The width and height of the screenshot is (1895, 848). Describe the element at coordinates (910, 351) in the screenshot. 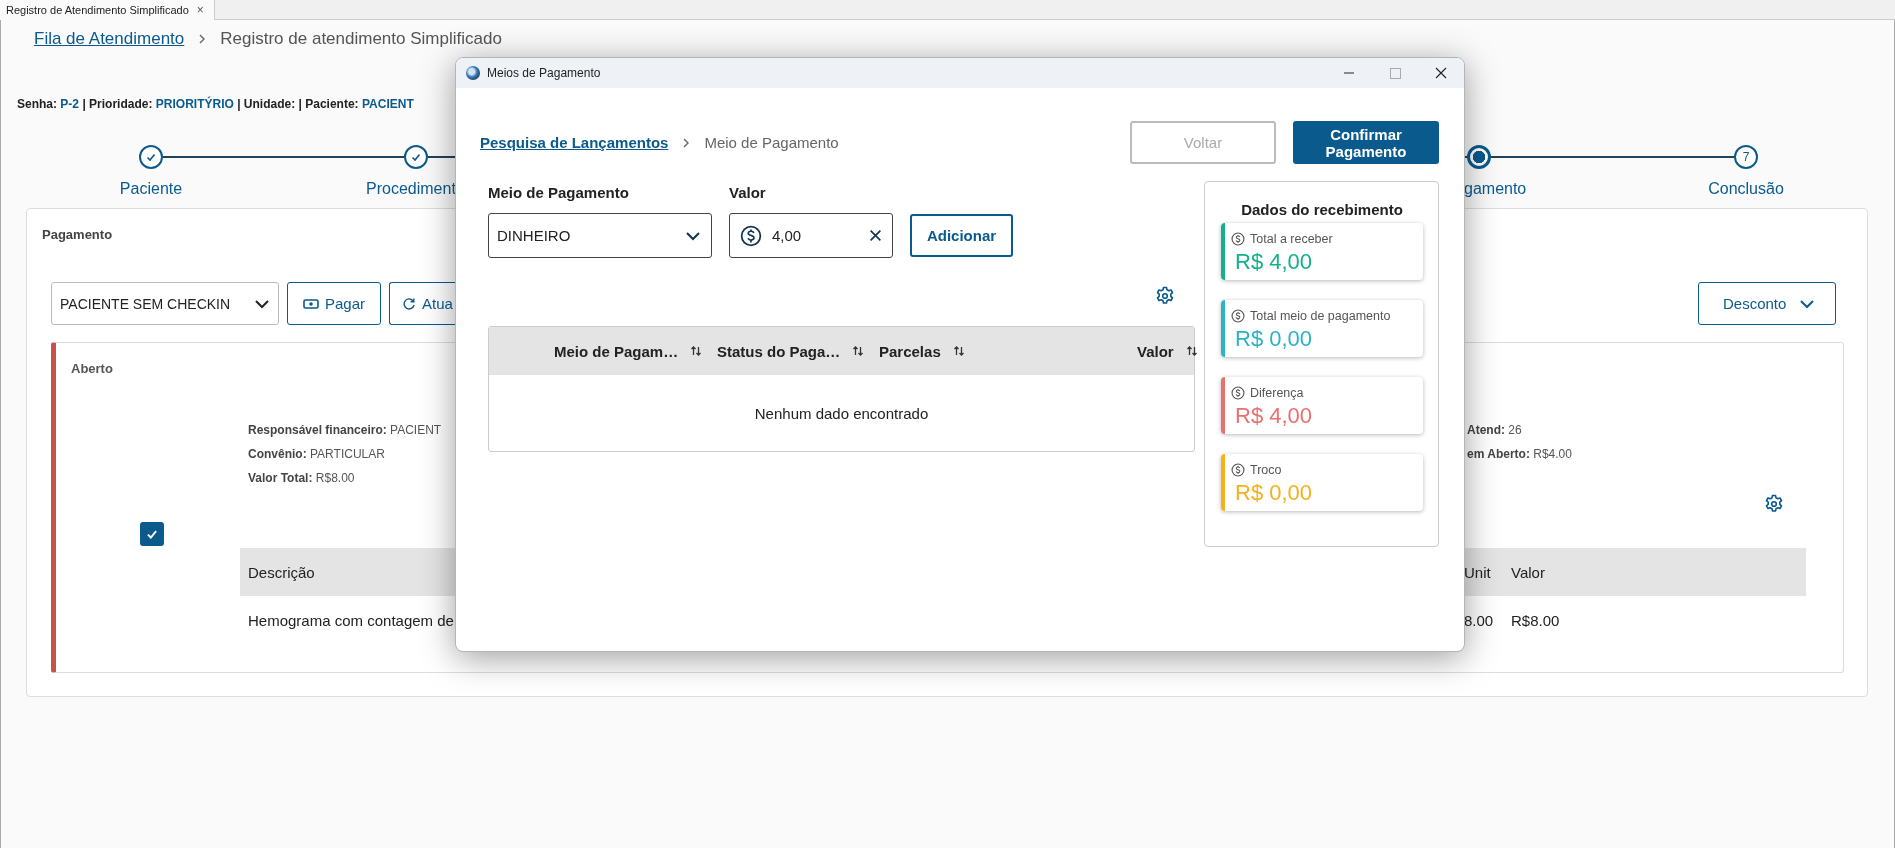

I see `column-header: Parcelas` at that location.